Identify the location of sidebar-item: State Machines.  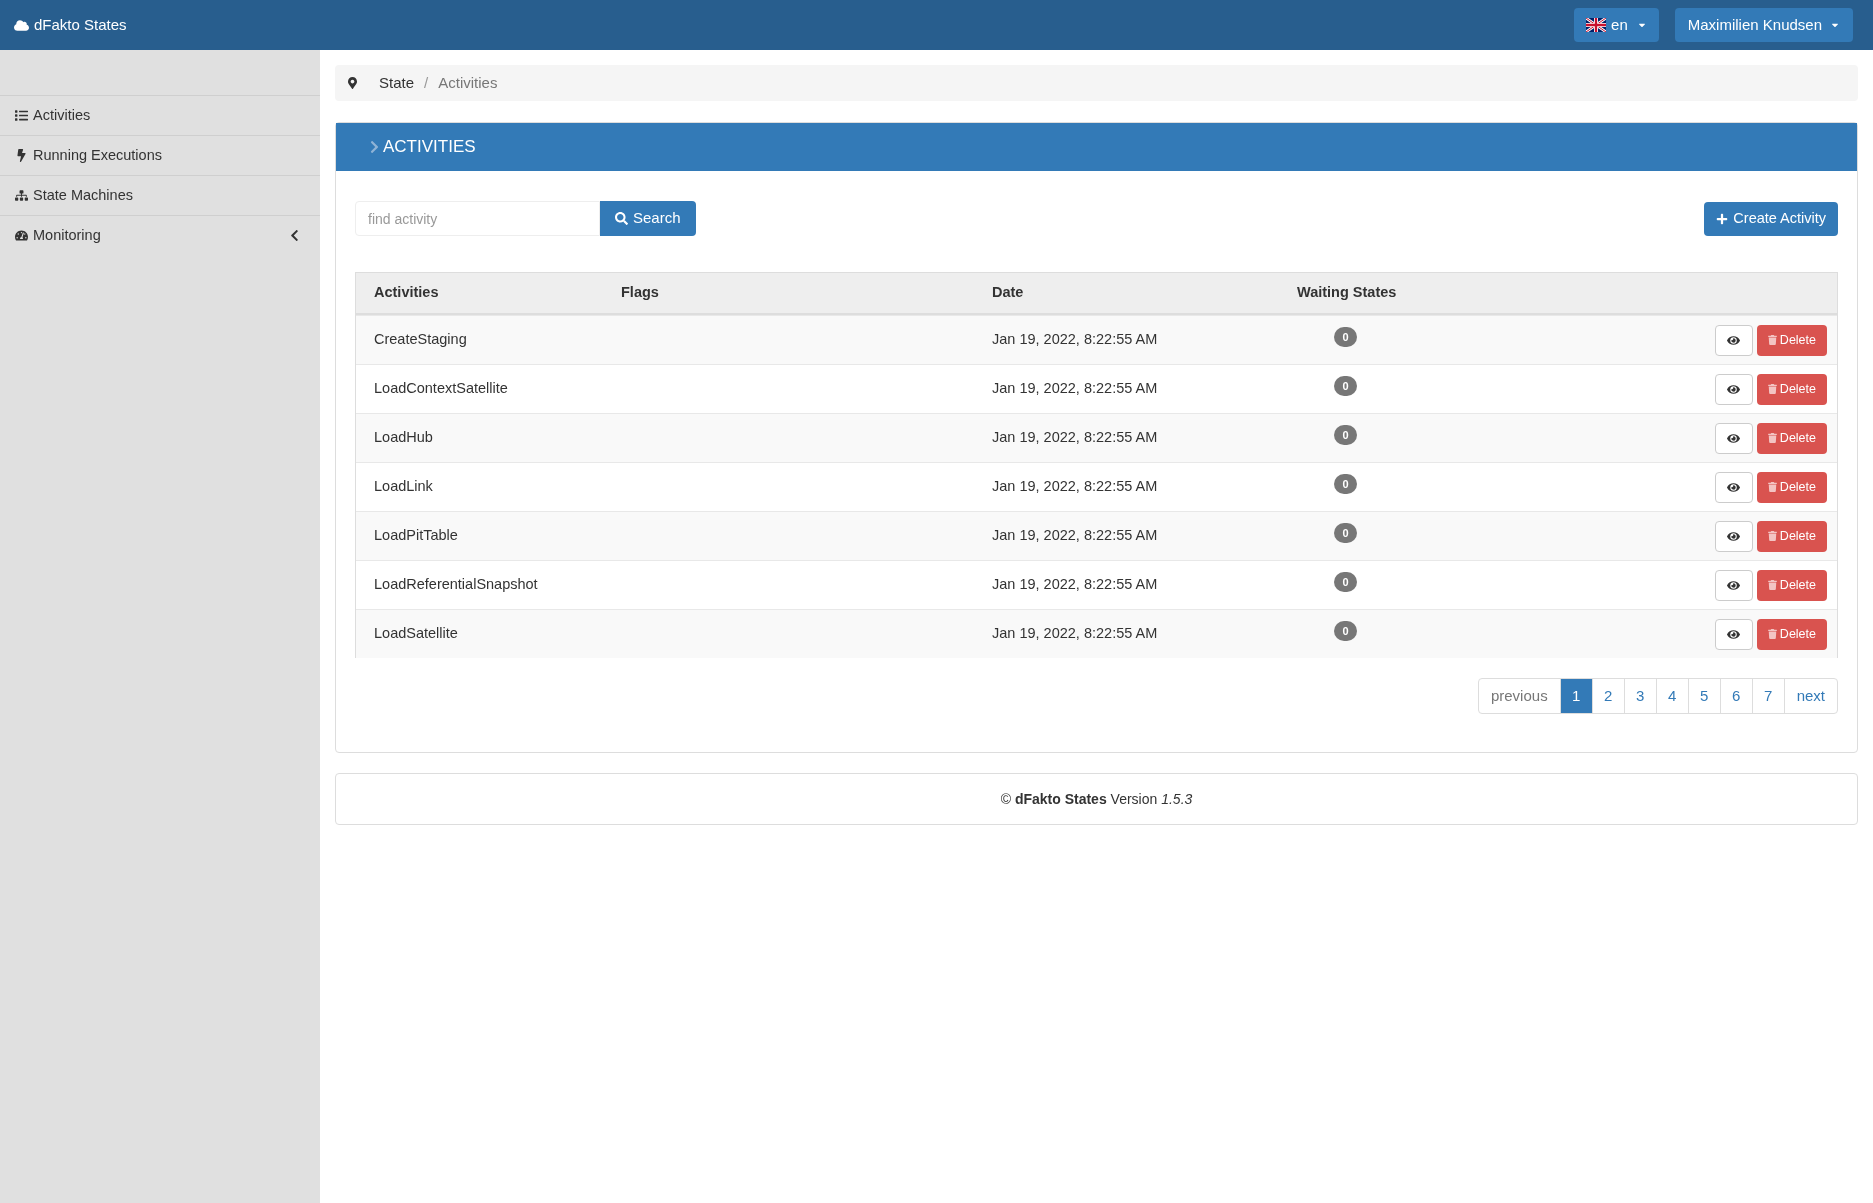
(160, 195).